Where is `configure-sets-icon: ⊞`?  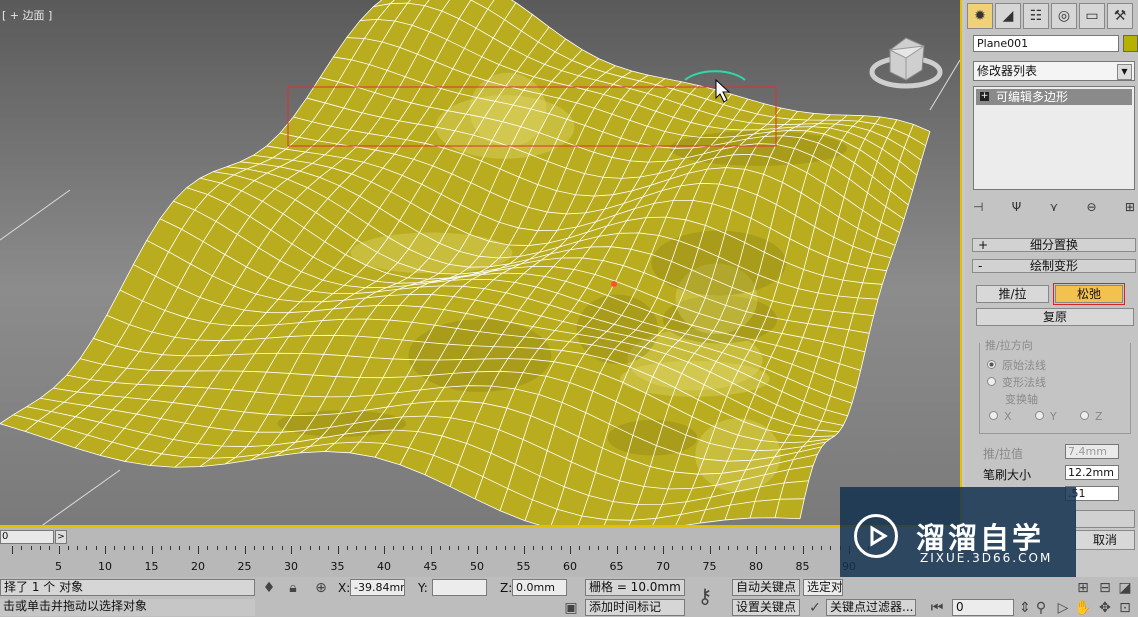 configure-sets-icon: ⊞ is located at coordinates (1130, 207).